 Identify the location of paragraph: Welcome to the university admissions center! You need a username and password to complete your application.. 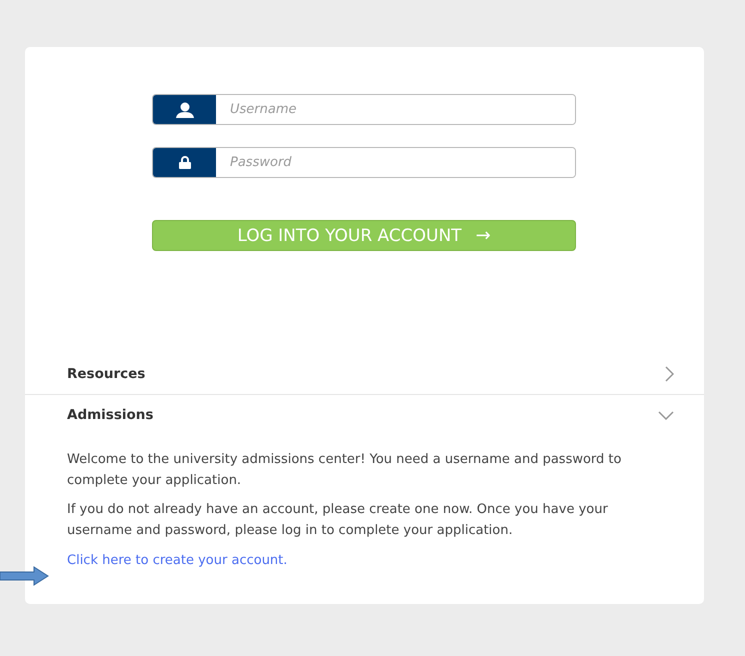
(344, 470).